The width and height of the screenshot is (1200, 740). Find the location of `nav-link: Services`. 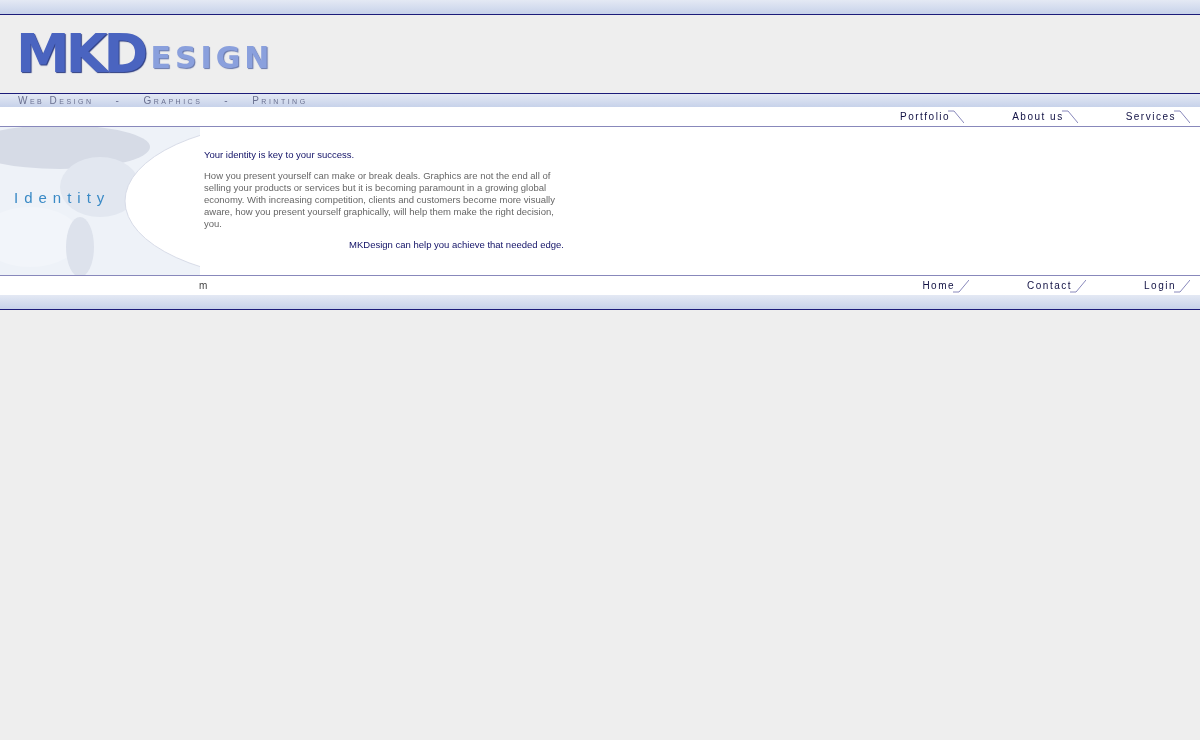

nav-link: Services is located at coordinates (1150, 116).